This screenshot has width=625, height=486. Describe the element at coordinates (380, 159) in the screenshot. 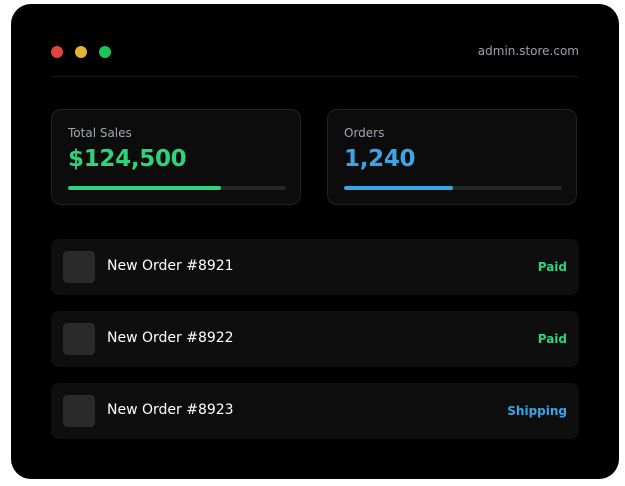

I see `stat-value: 1,240` at that location.